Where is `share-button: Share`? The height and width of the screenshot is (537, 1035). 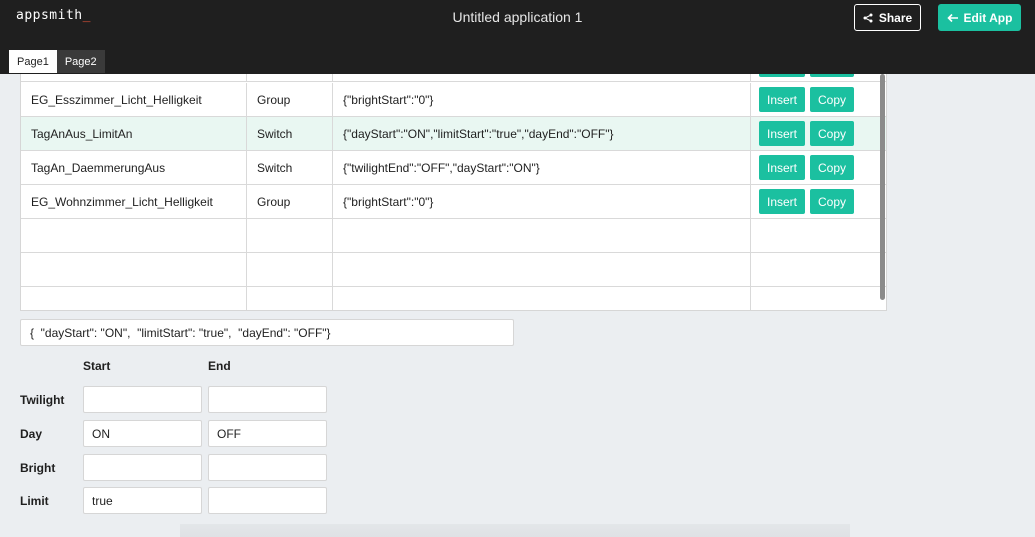 share-button: Share is located at coordinates (887, 17).